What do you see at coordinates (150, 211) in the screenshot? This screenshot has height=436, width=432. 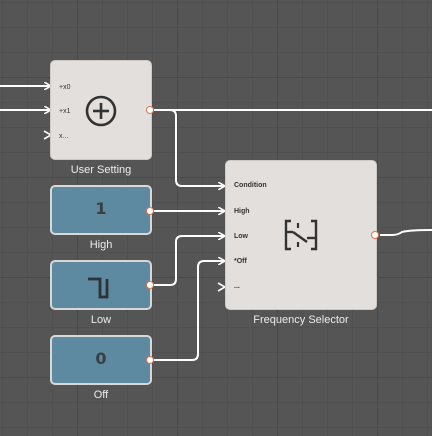 I see `high-output-port` at bounding box center [150, 211].